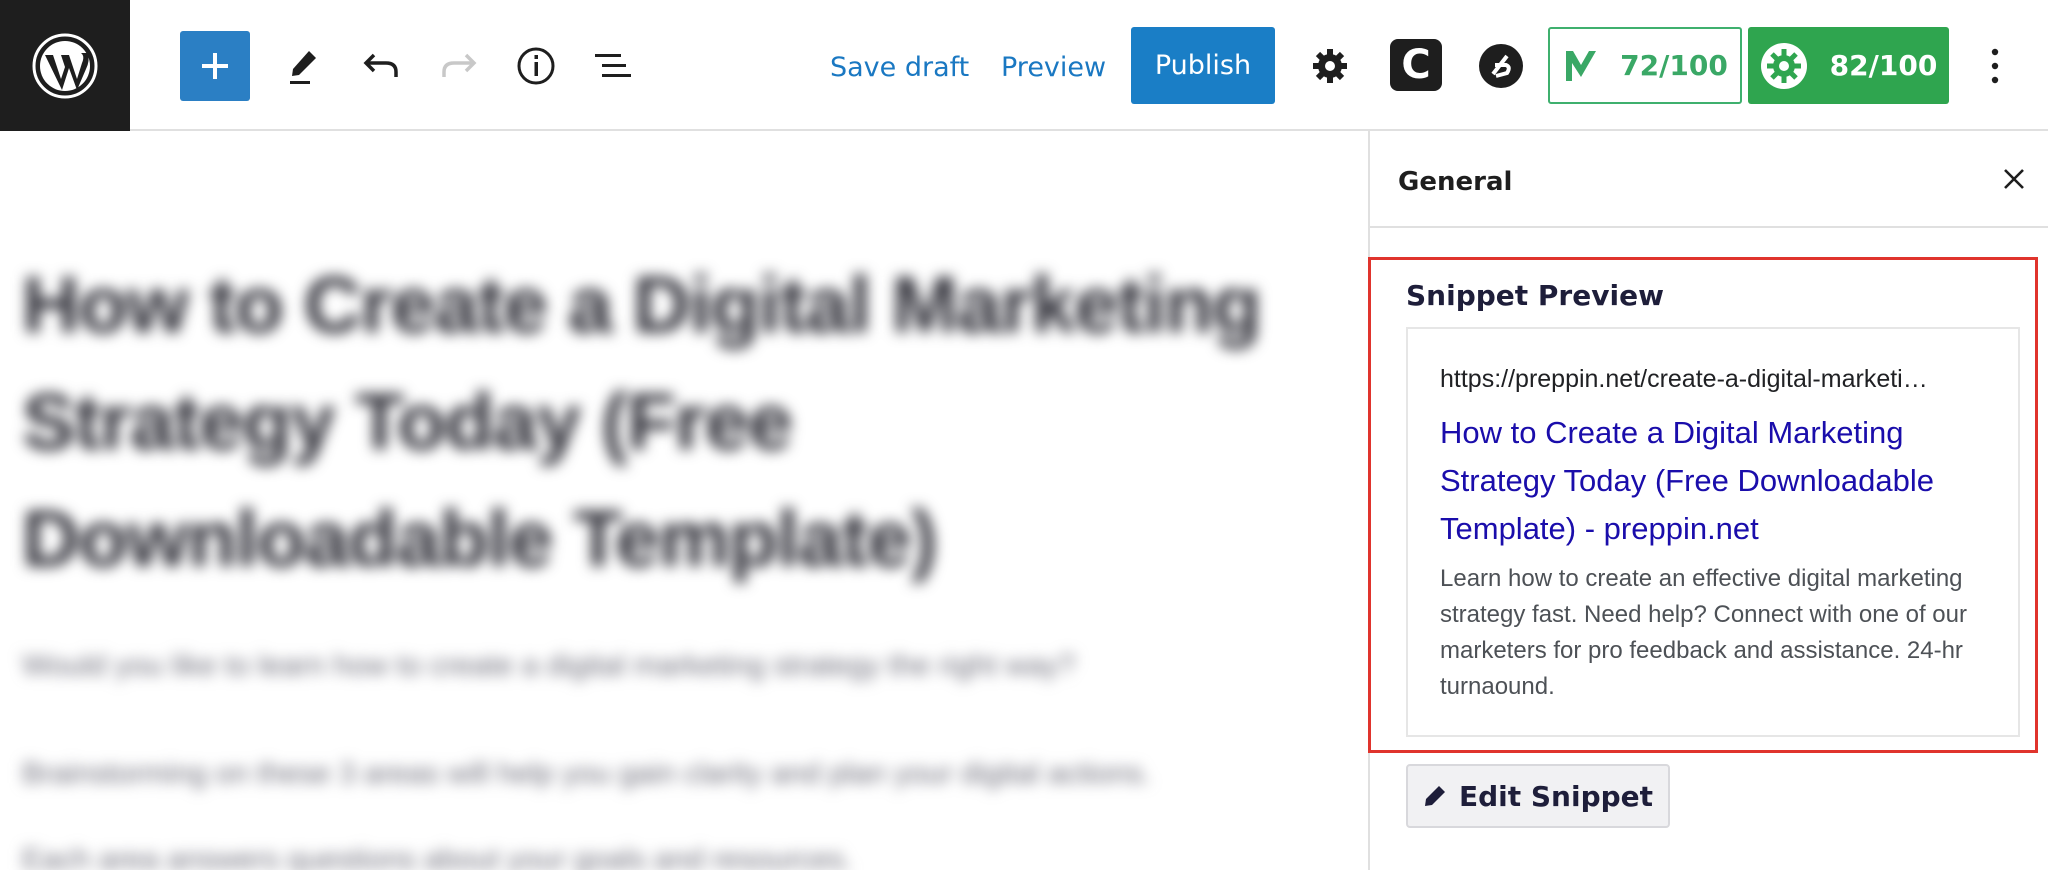  I want to click on more-options-button, so click(1995, 66).